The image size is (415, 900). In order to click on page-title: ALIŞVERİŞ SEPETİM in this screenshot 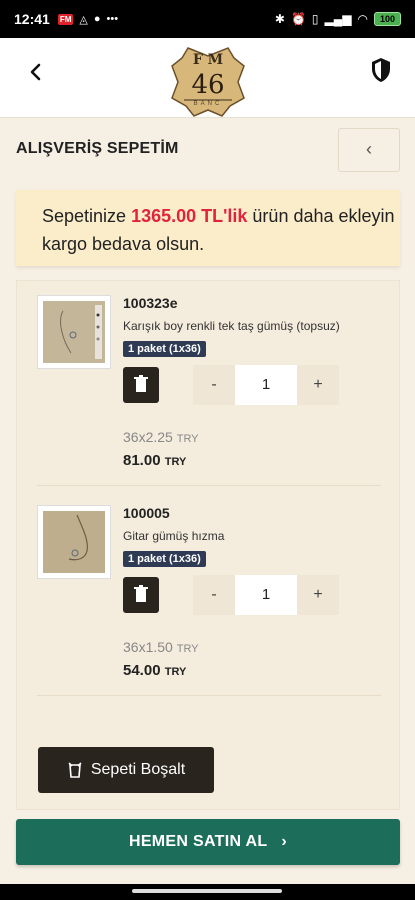, I will do `click(97, 148)`.